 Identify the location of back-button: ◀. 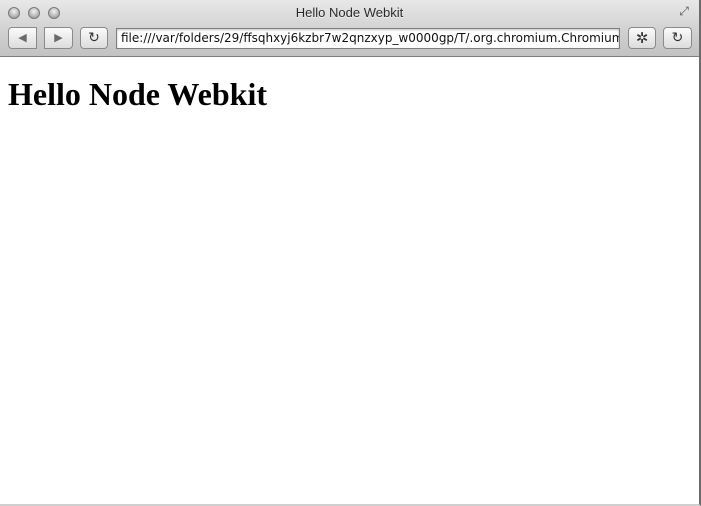
(22, 38).